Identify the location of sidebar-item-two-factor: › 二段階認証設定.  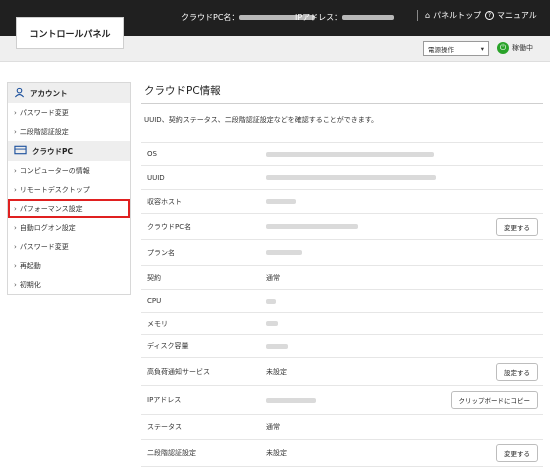
(69, 131).